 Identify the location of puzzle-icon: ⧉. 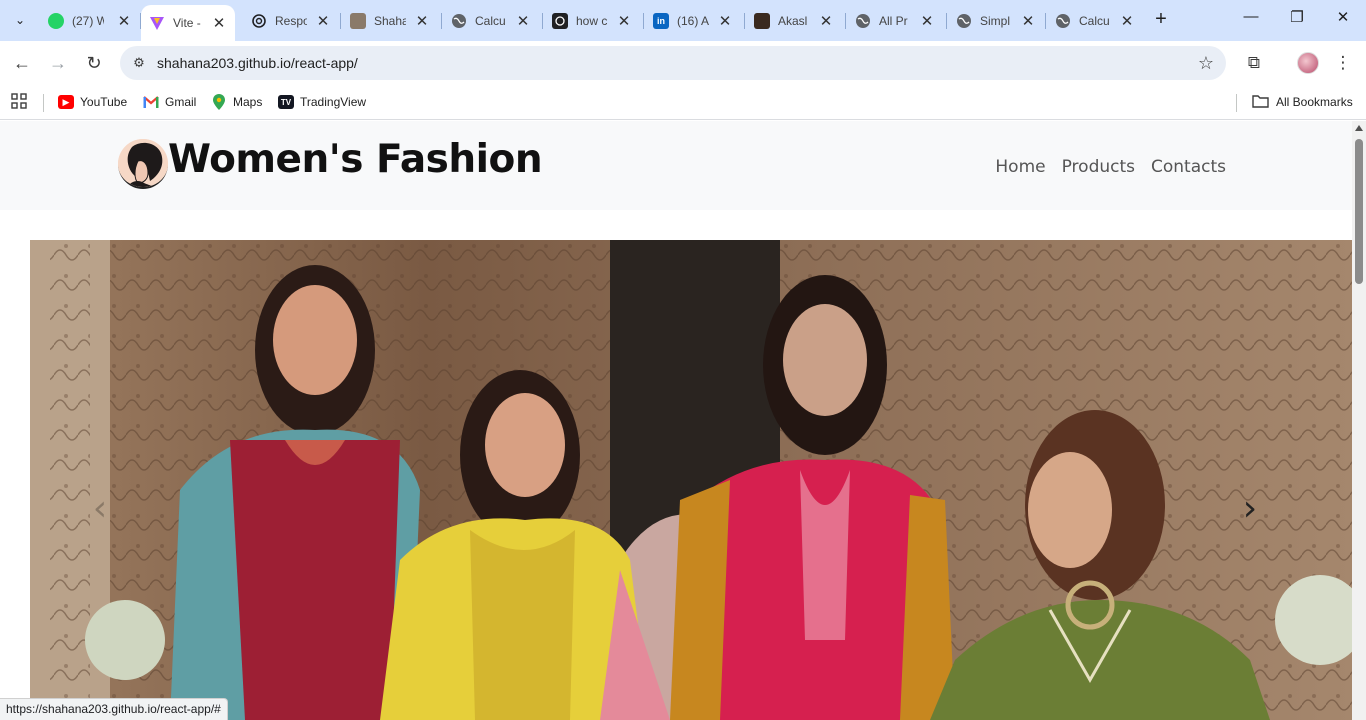
(1254, 62).